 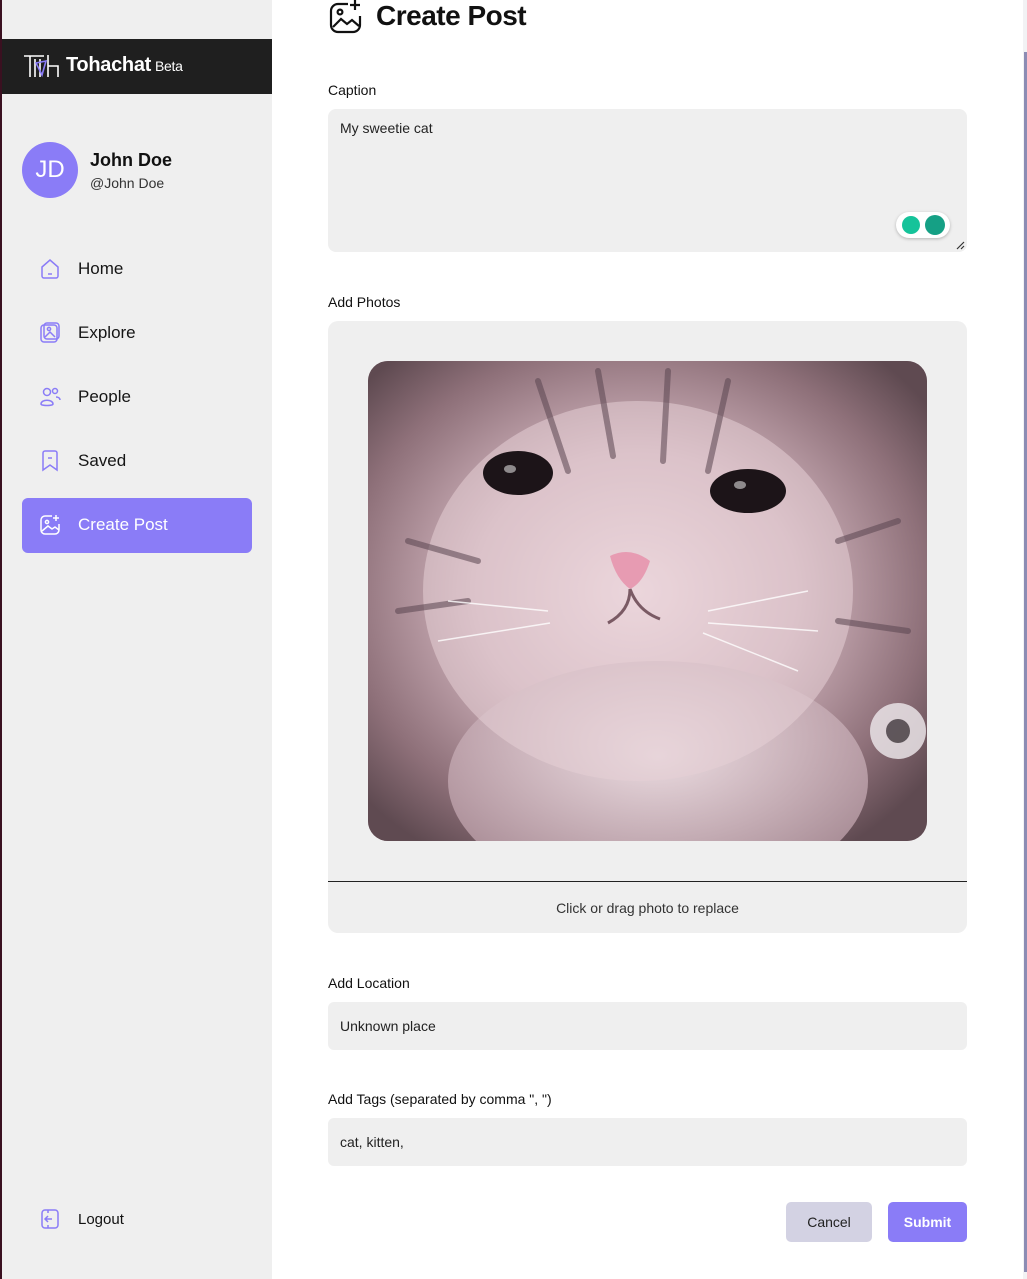 I want to click on people-icon, so click(x=50, y=397).